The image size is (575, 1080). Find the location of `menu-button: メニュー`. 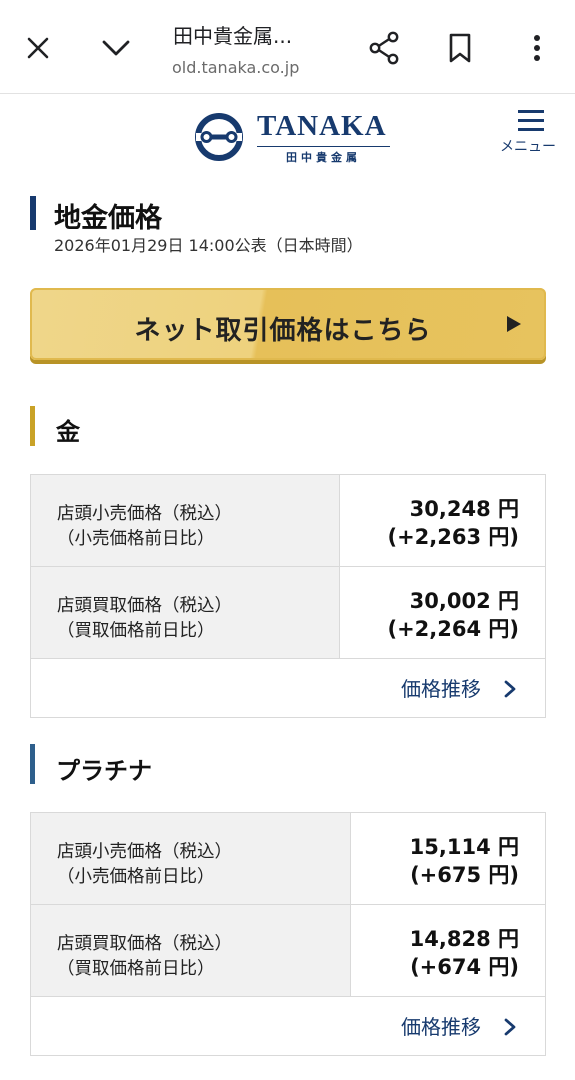

menu-button: メニュー is located at coordinates (533, 133).